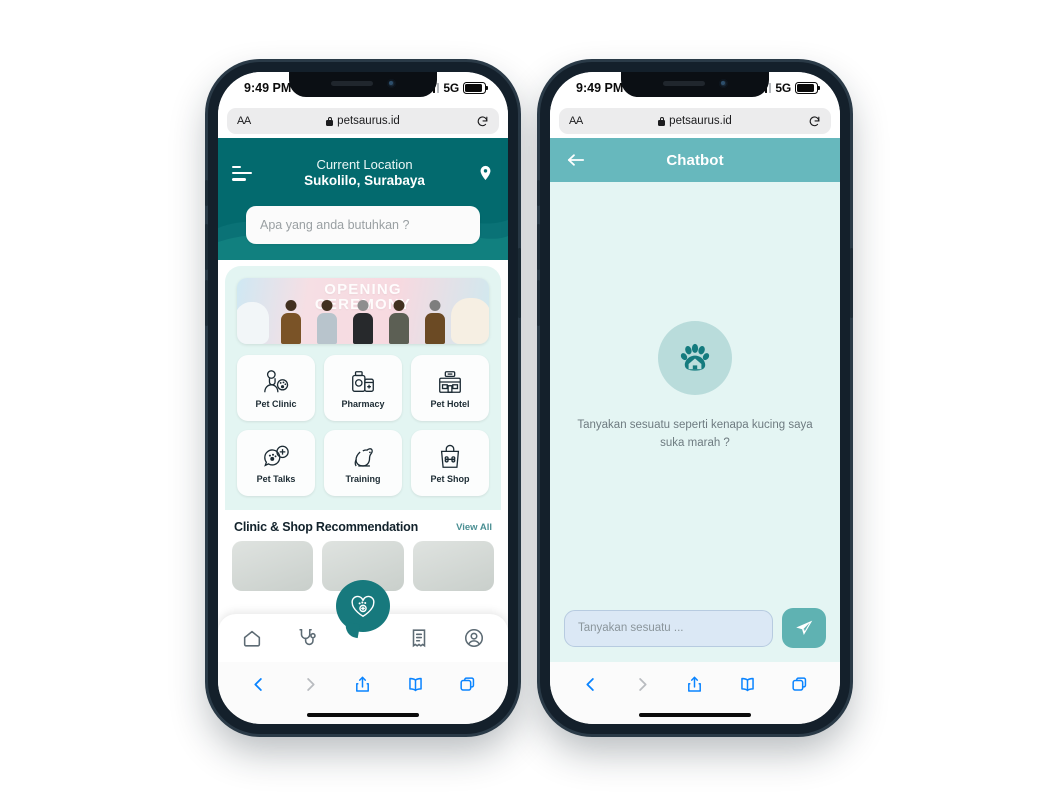  I want to click on shopping-bag-bone-icon, so click(450, 456).